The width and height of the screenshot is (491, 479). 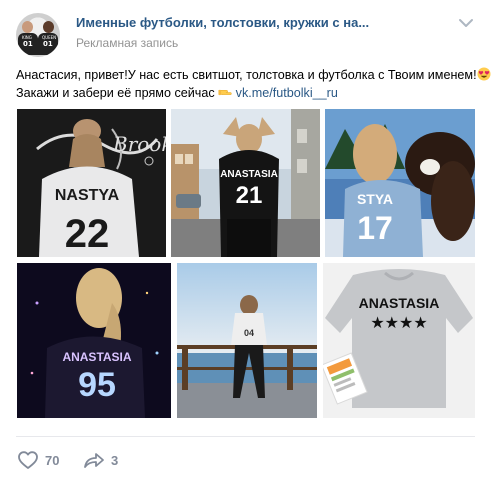 I want to click on photo6-name: ANASTASIA, so click(x=399, y=303).